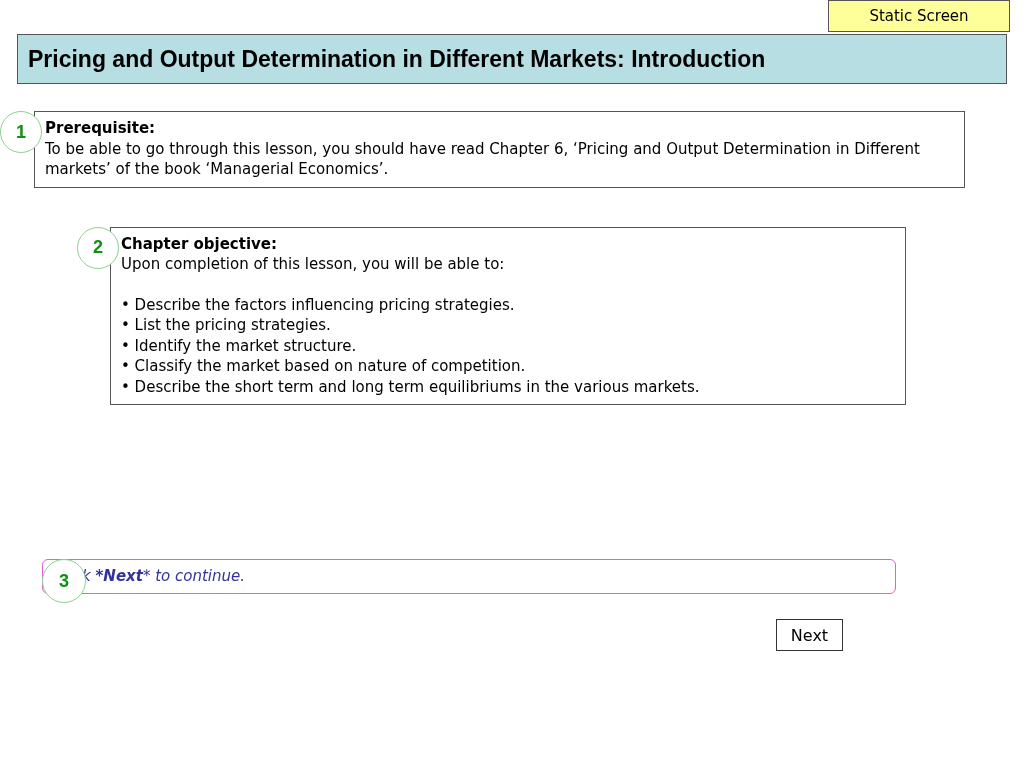  I want to click on panel-heading: Chapter objective:, so click(200, 243).